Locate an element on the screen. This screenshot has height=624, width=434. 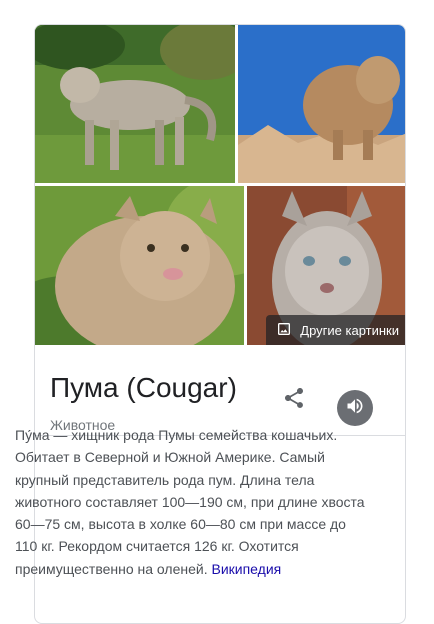
speaker-icon is located at coordinates (355, 408).